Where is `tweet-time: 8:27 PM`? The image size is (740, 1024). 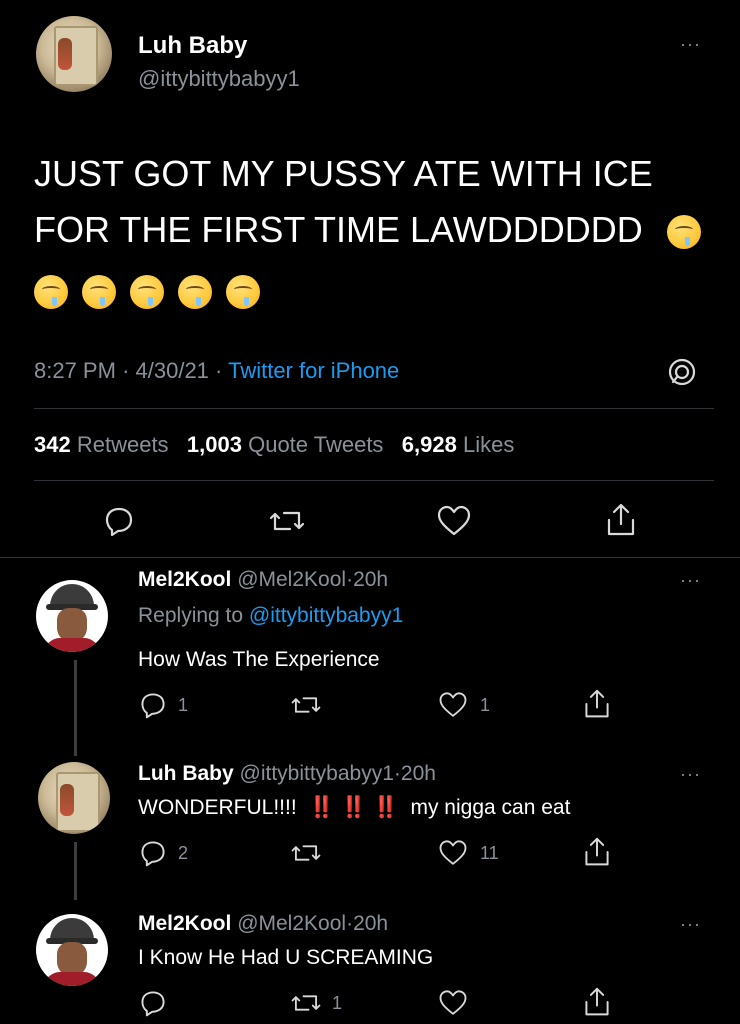 tweet-time: 8:27 PM is located at coordinates (75, 370).